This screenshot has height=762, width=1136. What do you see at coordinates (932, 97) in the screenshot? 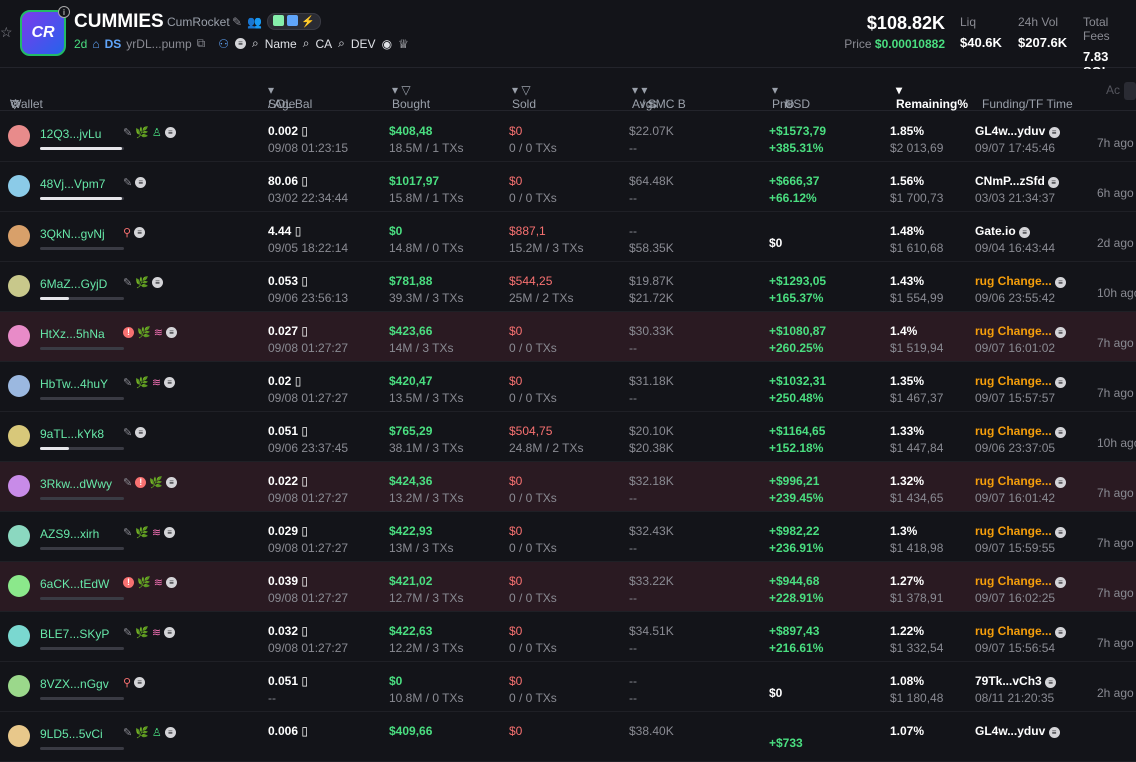
I see `col-remaining: Remaining% ▾` at bounding box center [932, 97].